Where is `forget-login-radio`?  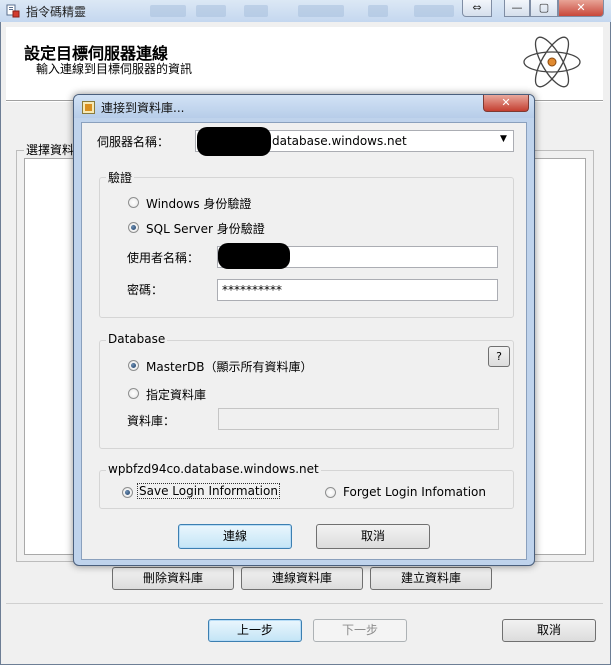
forget-login-radio is located at coordinates (330, 492).